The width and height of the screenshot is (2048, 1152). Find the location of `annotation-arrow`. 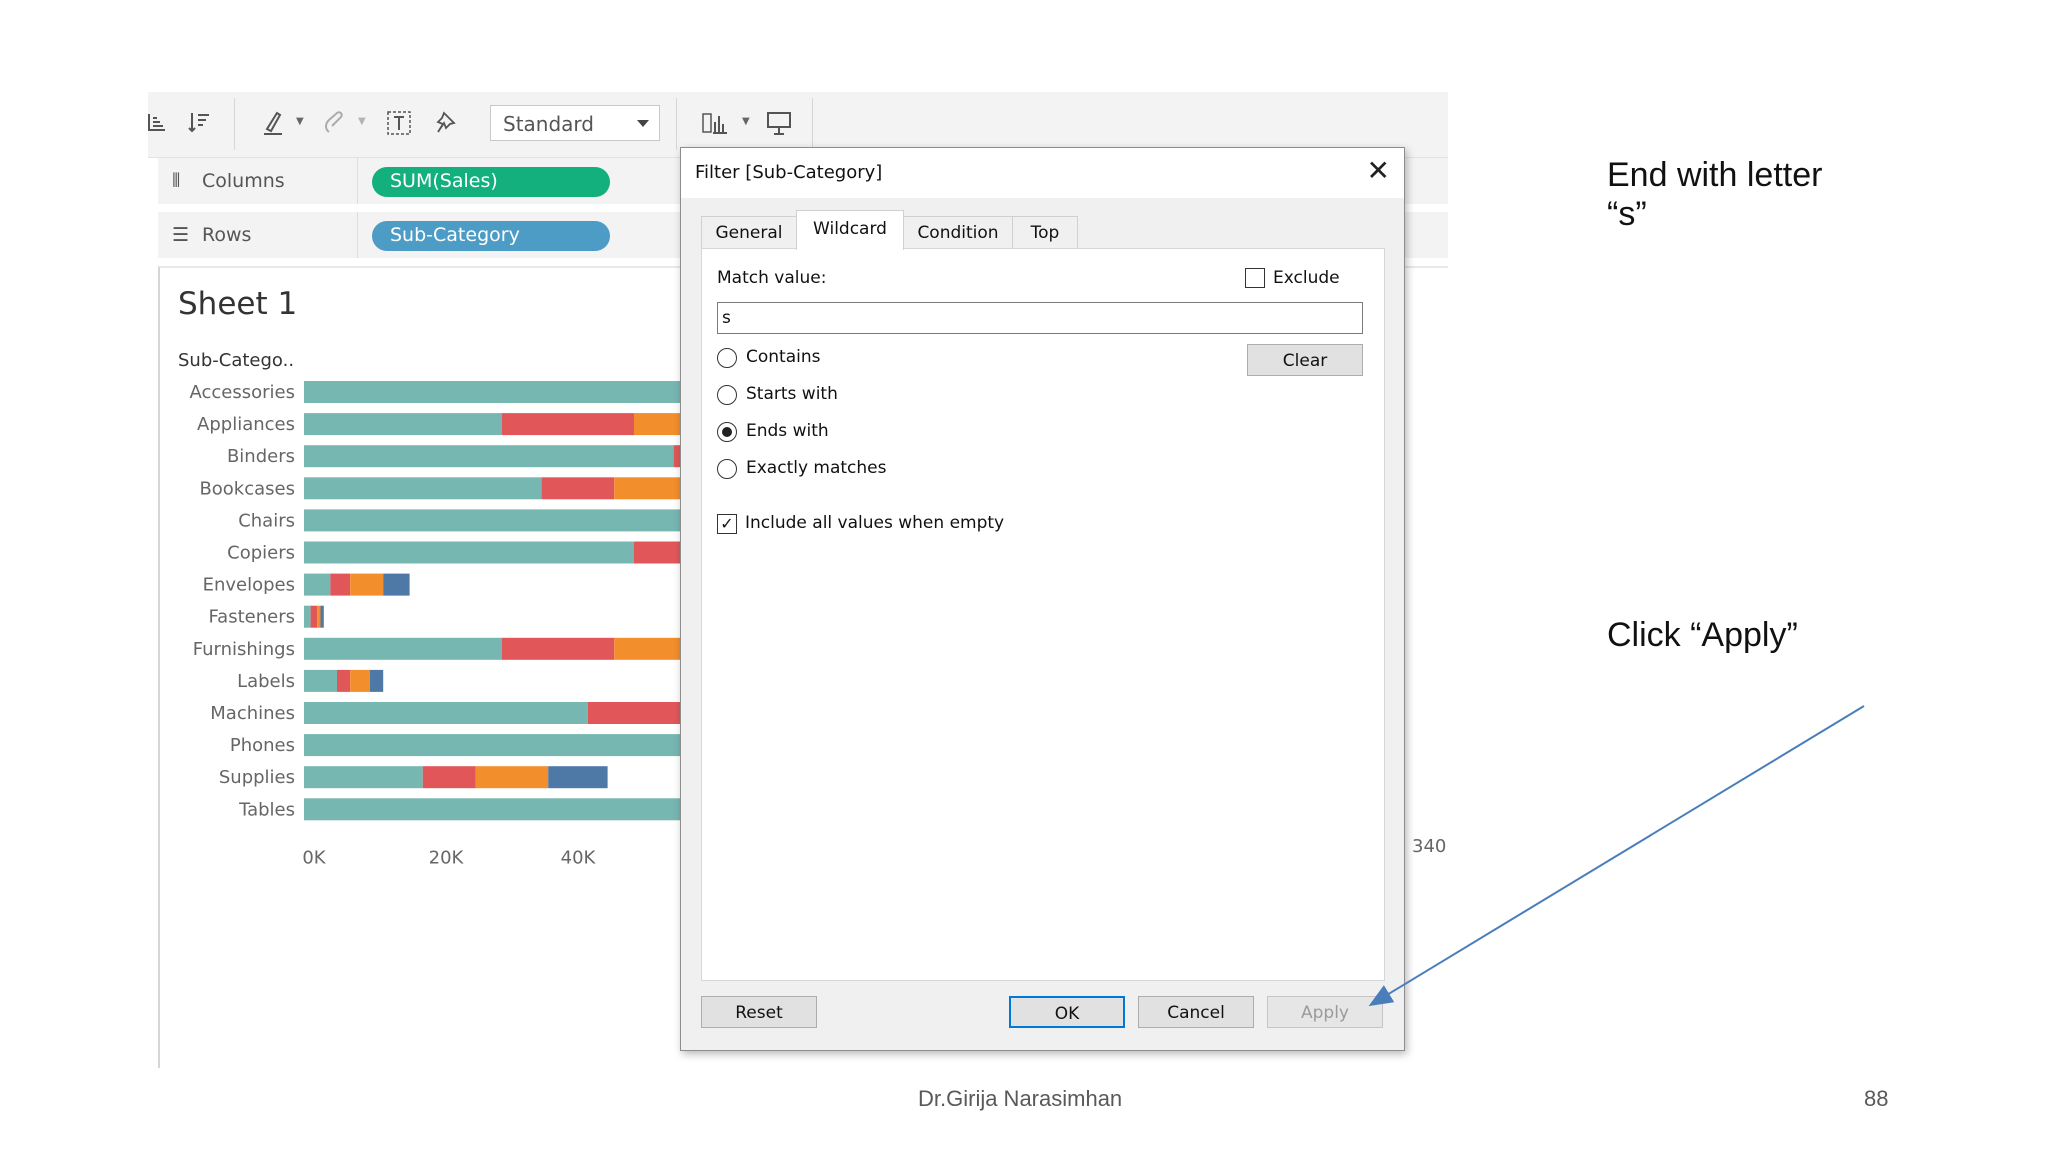

annotation-arrow is located at coordinates (1616, 856).